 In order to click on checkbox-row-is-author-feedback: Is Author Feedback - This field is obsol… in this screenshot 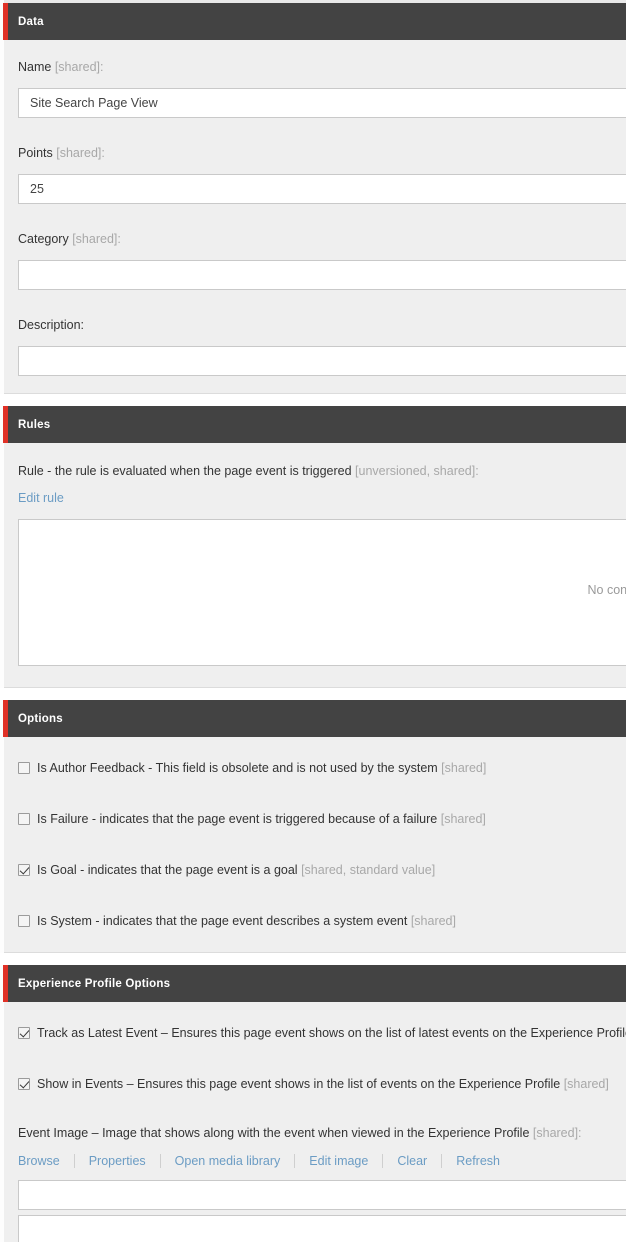, I will do `click(252, 768)`.